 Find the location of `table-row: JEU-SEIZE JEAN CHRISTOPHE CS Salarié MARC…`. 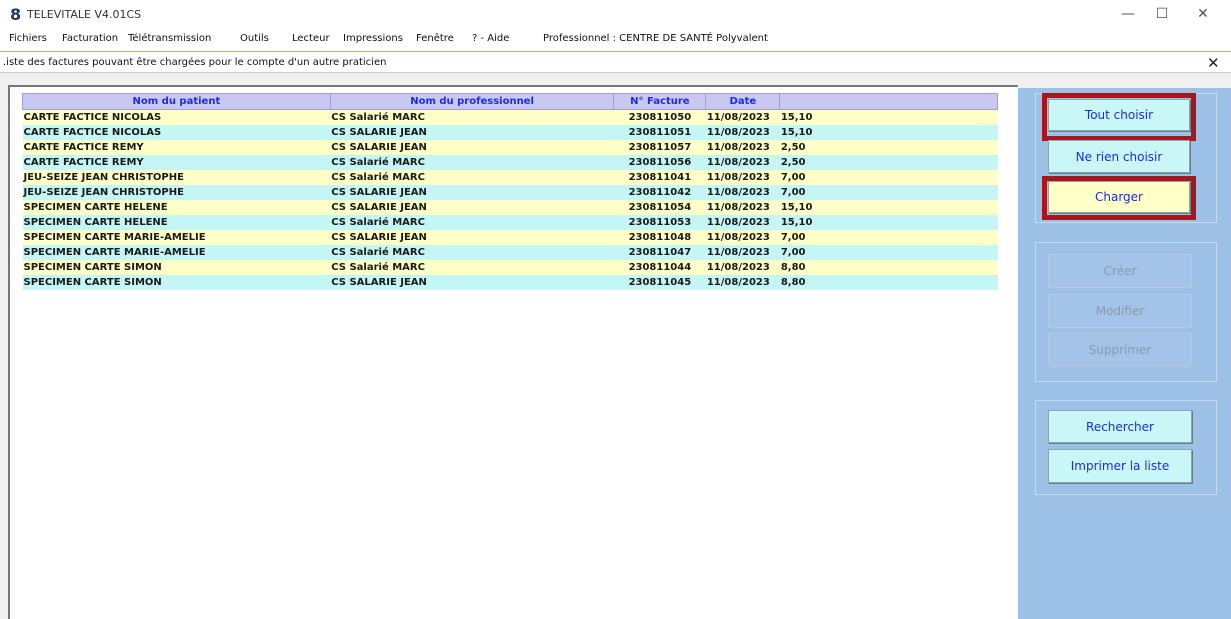

table-row: JEU-SEIZE JEAN CHRISTOPHE CS Salarié MARC… is located at coordinates (510, 177).